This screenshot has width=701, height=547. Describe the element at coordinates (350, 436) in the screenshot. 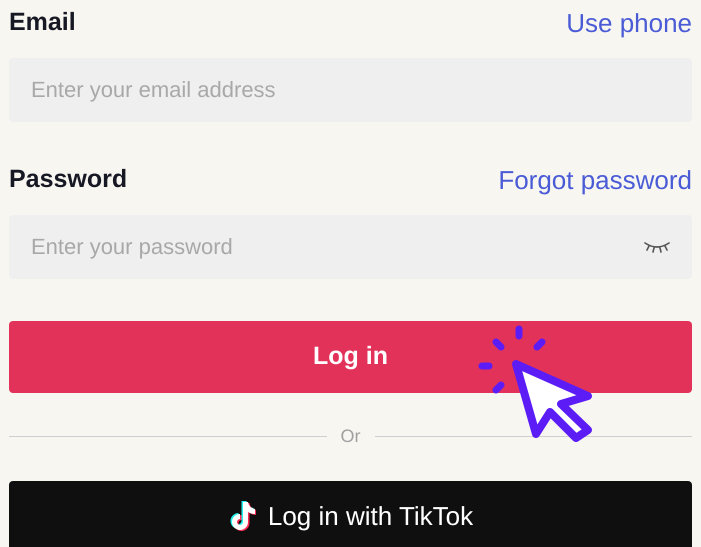

I see `or-text: Or` at that location.